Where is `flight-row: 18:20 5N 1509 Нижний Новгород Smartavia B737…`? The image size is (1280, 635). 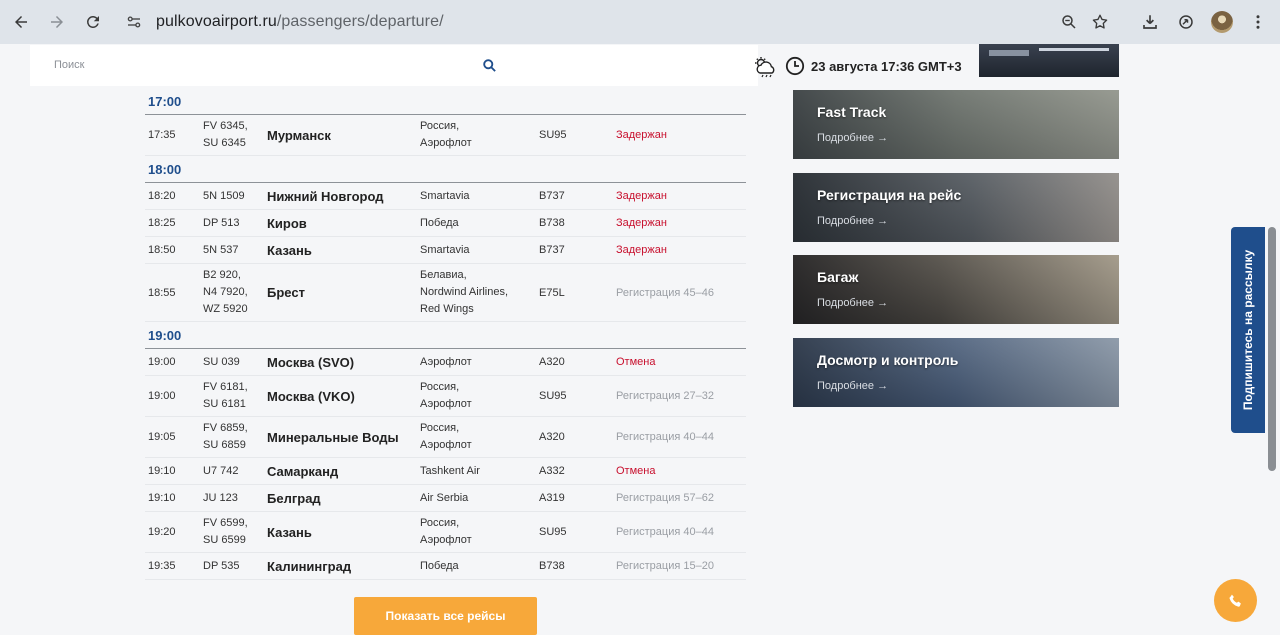
flight-row: 18:20 5N 1509 Нижний Новгород Smartavia B737… is located at coordinates (445, 196).